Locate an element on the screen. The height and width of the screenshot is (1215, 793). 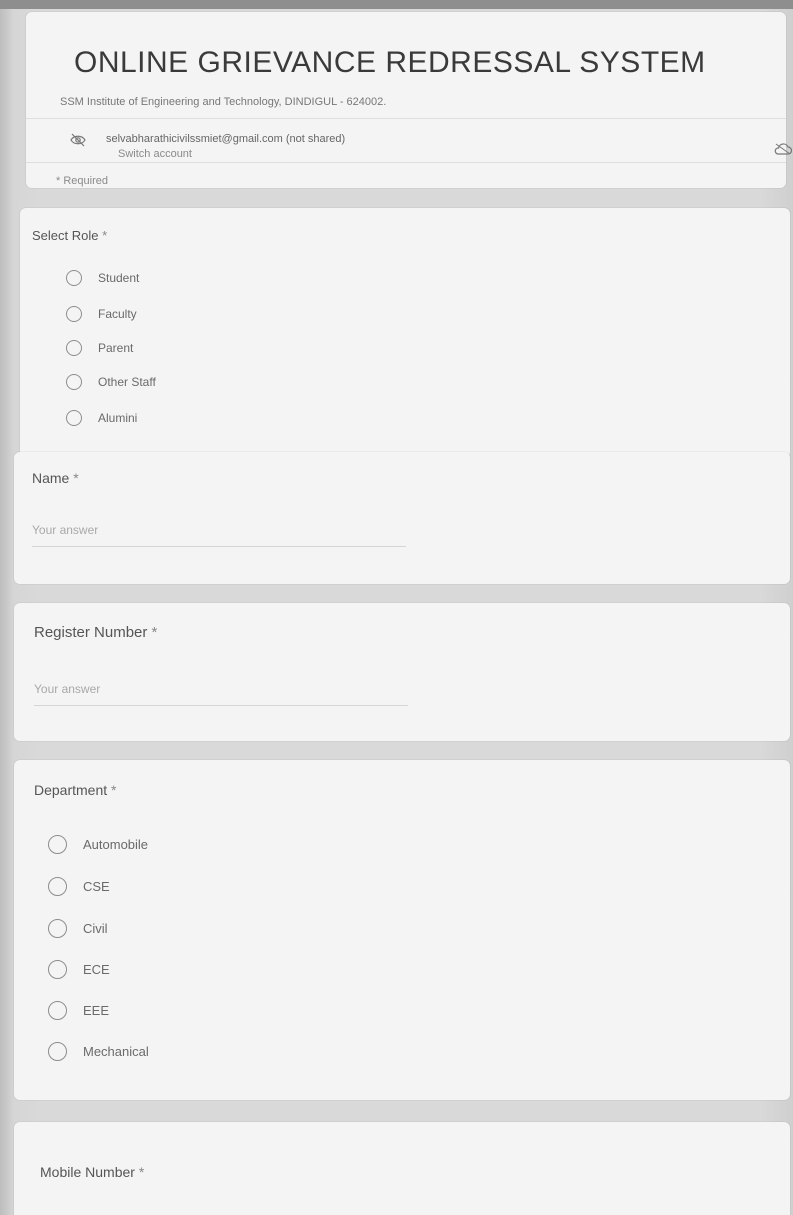
question-label-name: Name * is located at coordinates (55, 478).